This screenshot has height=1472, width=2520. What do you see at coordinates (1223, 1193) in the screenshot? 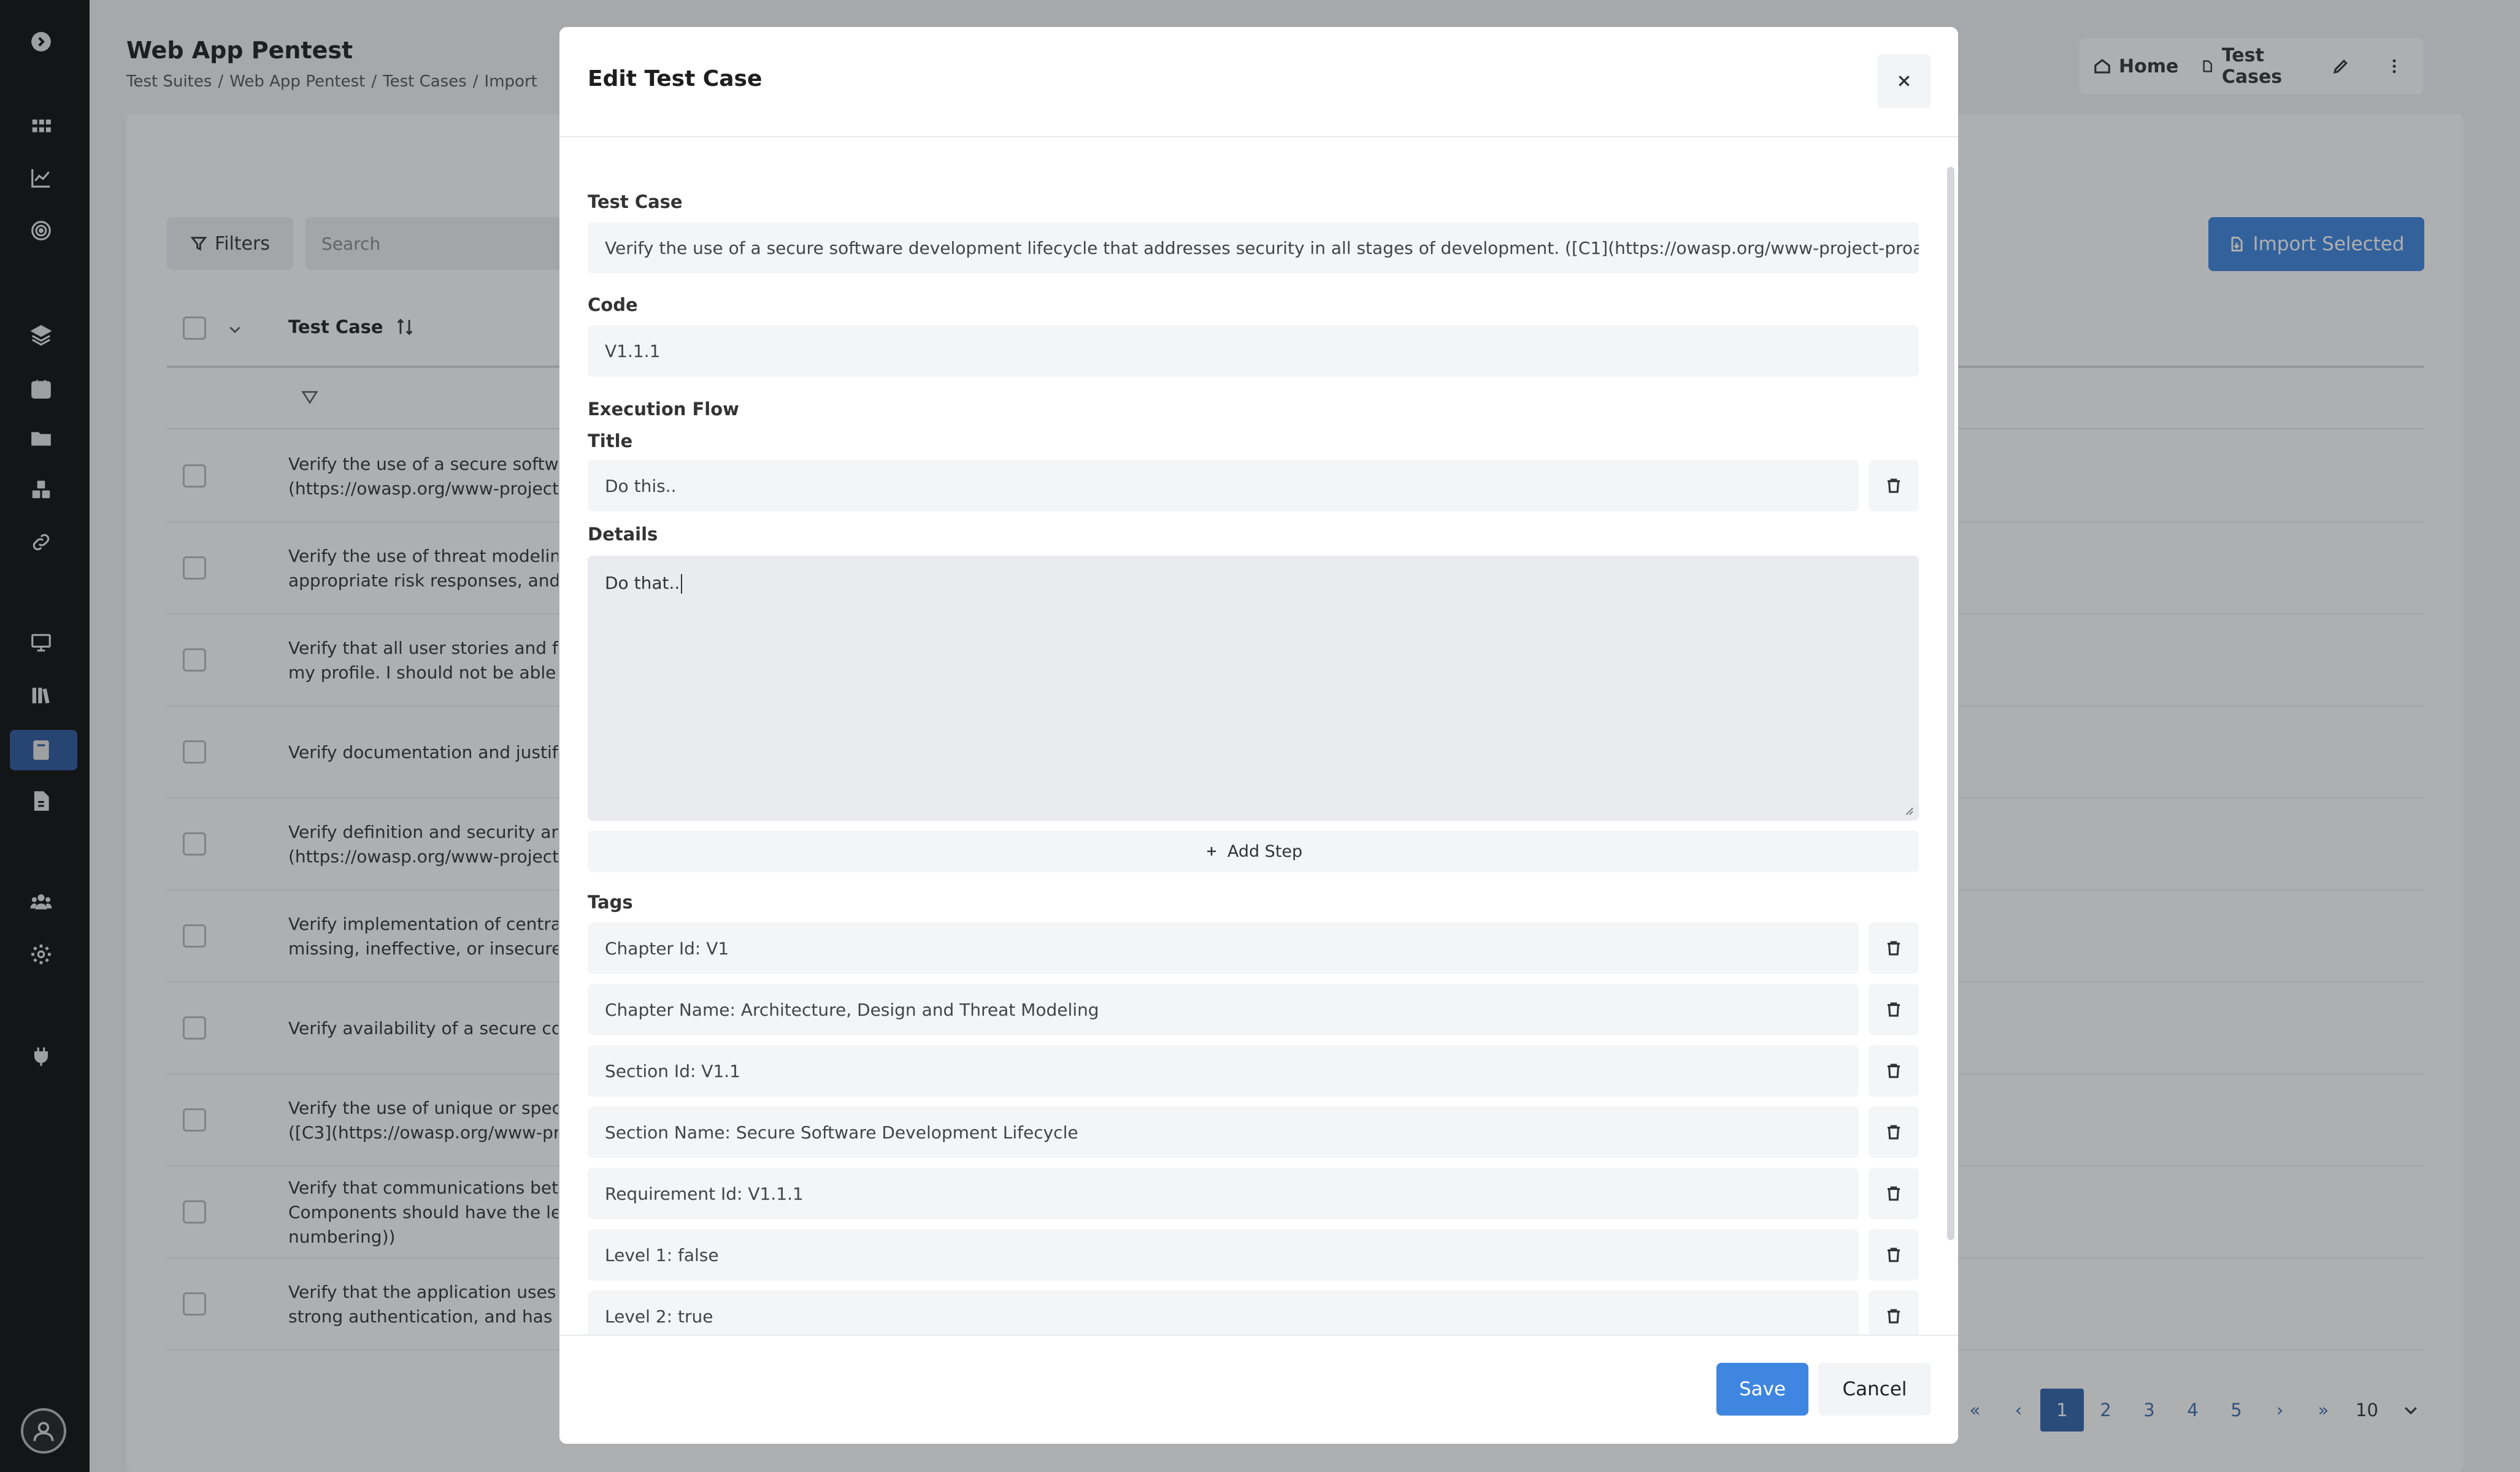
I see `tag-input: Requirement Id: V1.1.1` at bounding box center [1223, 1193].